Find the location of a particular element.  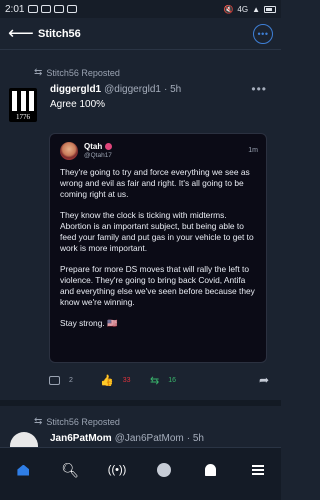

post-more-icon: ••• is located at coordinates (259, 89).